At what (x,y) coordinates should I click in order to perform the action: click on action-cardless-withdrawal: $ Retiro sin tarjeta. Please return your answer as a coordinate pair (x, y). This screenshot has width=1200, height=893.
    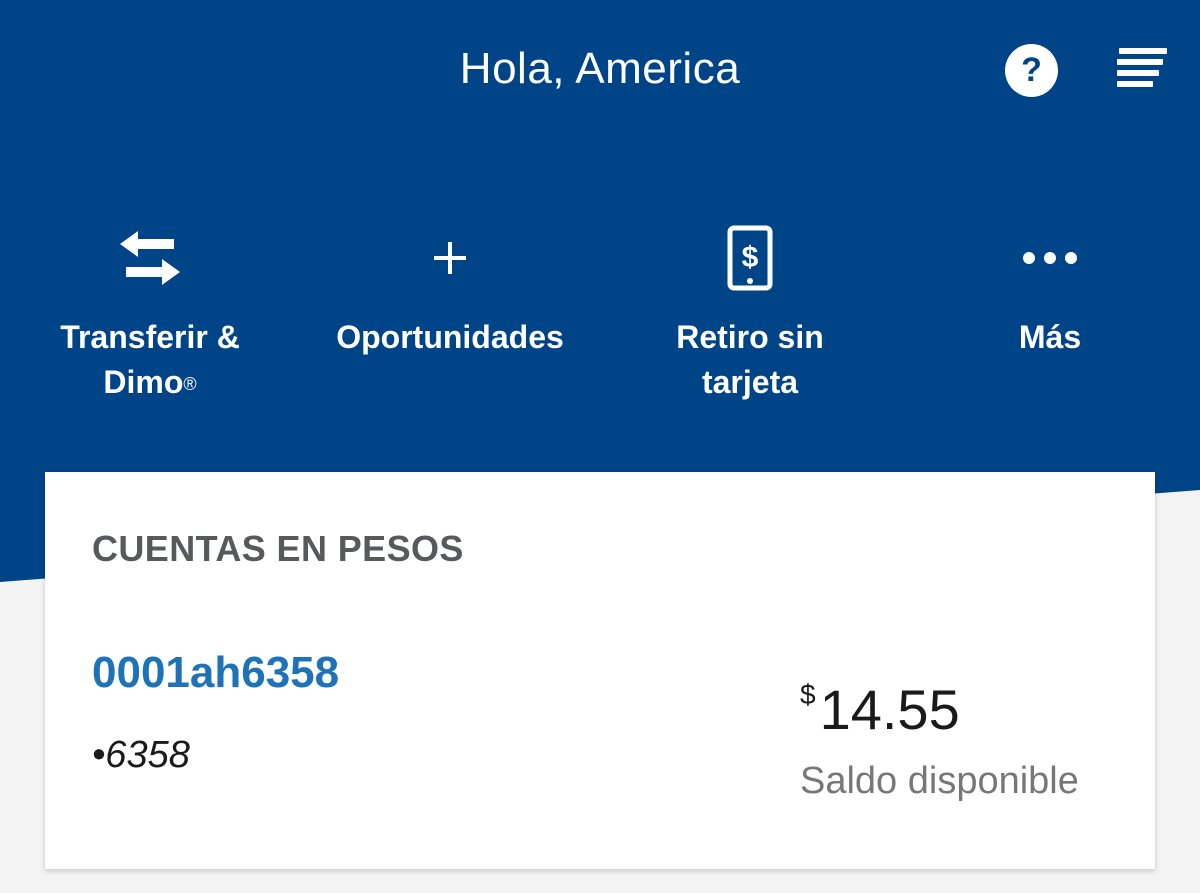
    Looking at the image, I should click on (750, 315).